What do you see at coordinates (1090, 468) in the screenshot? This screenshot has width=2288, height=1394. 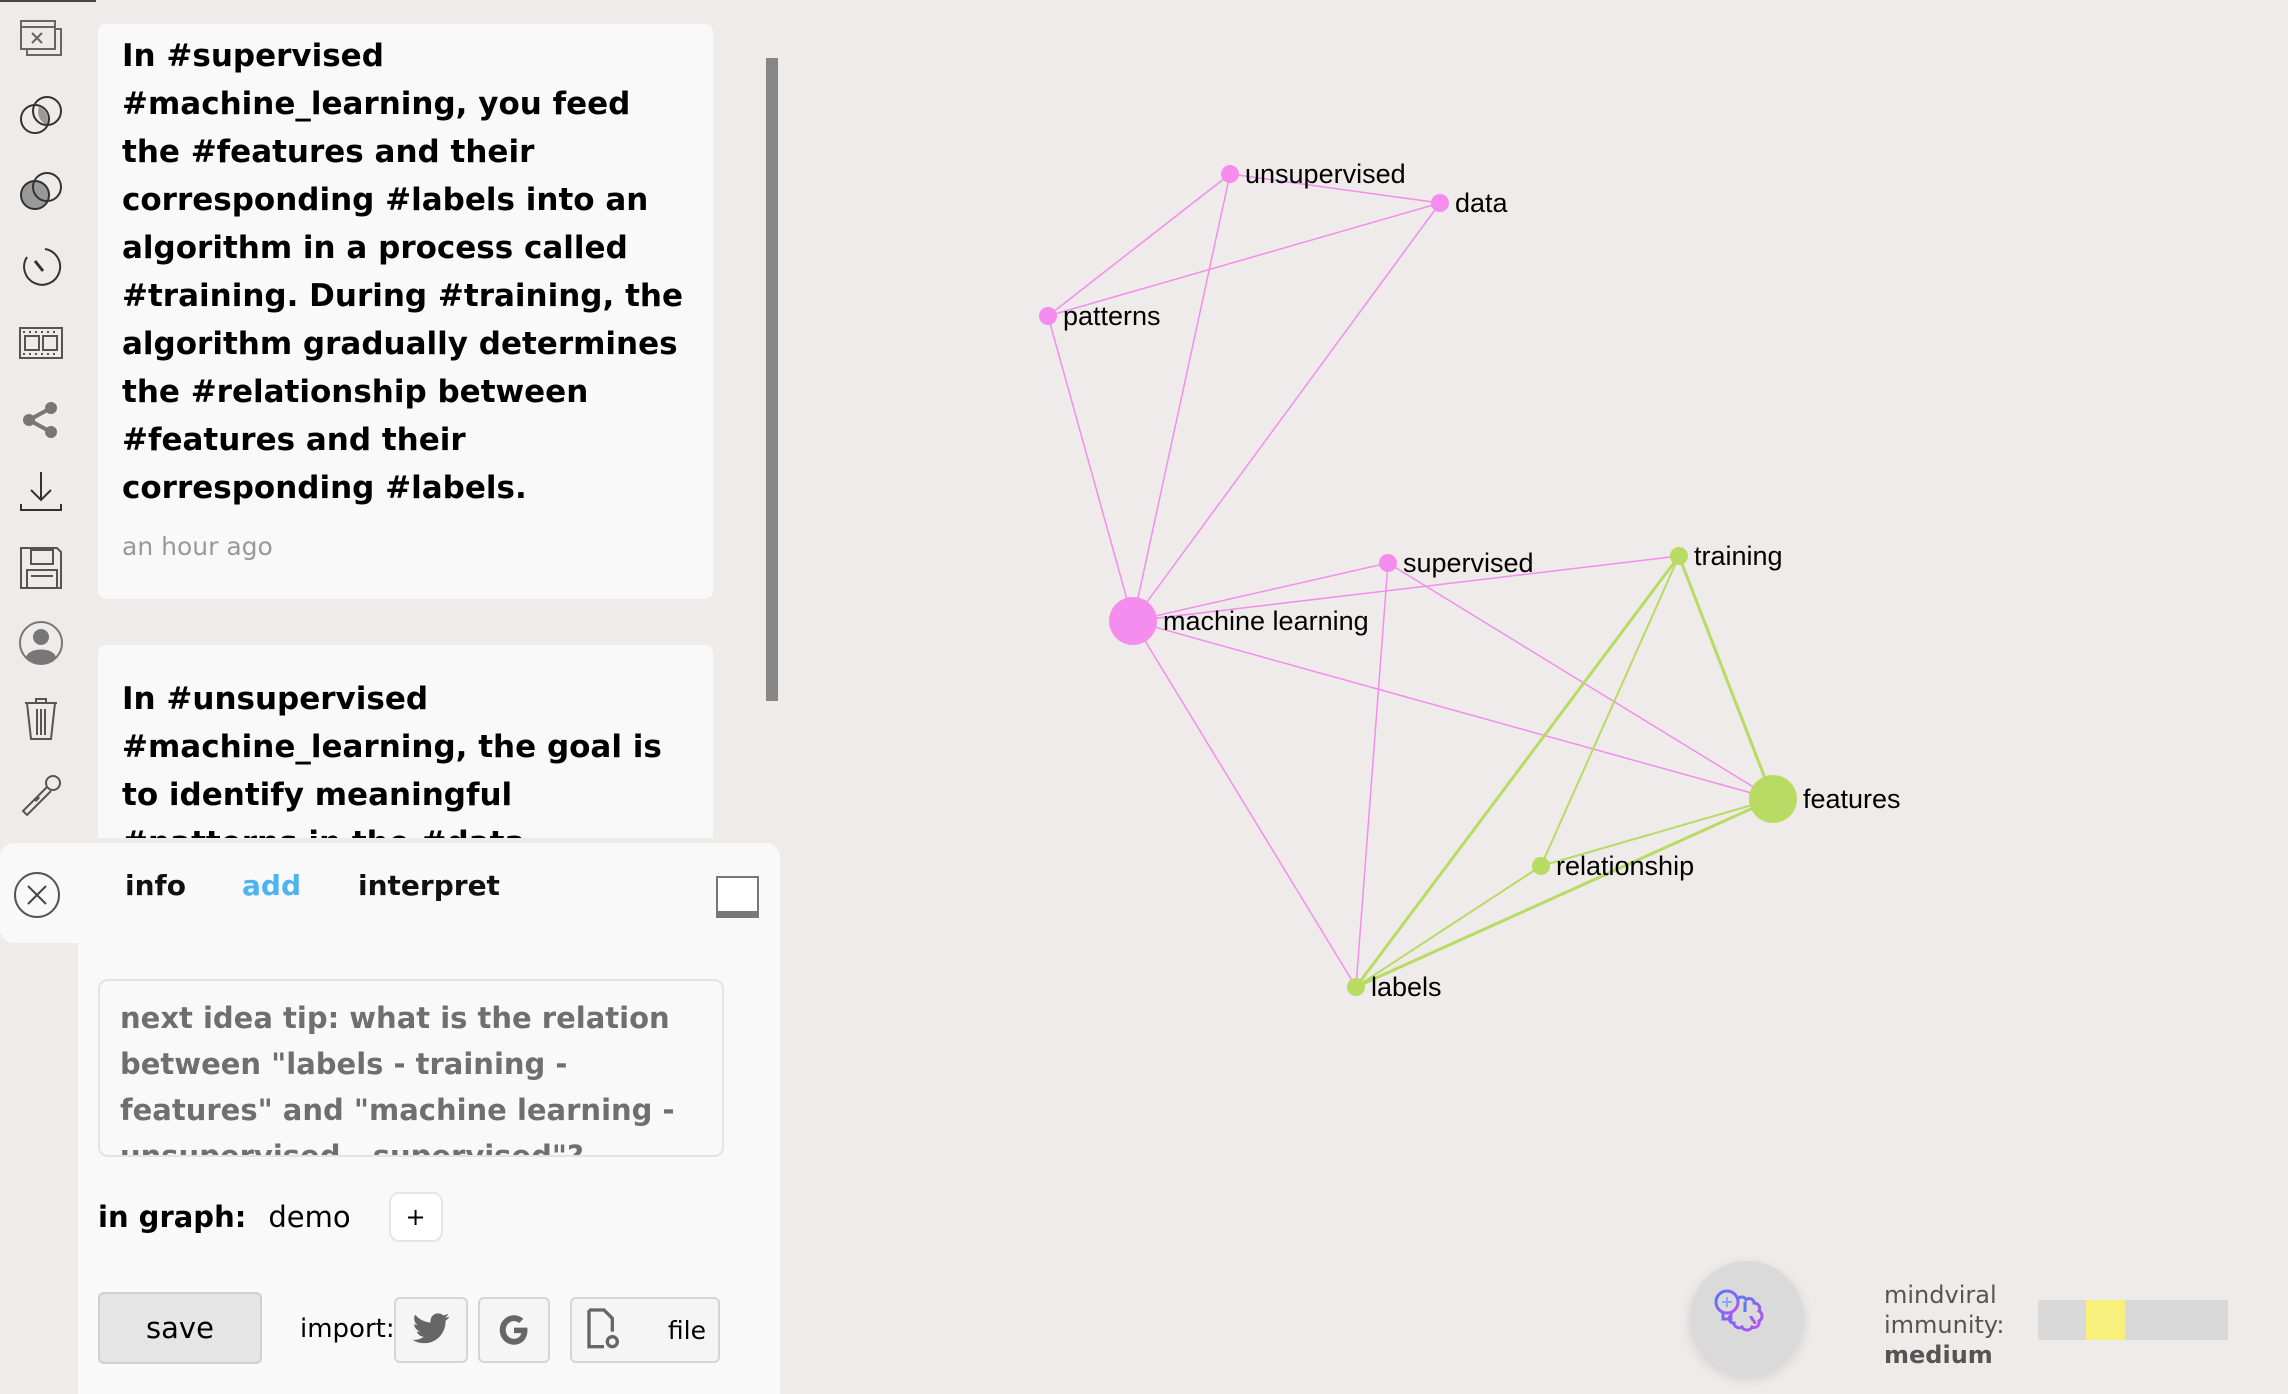 I see `graph-edge-machine_learning-patterns` at bounding box center [1090, 468].